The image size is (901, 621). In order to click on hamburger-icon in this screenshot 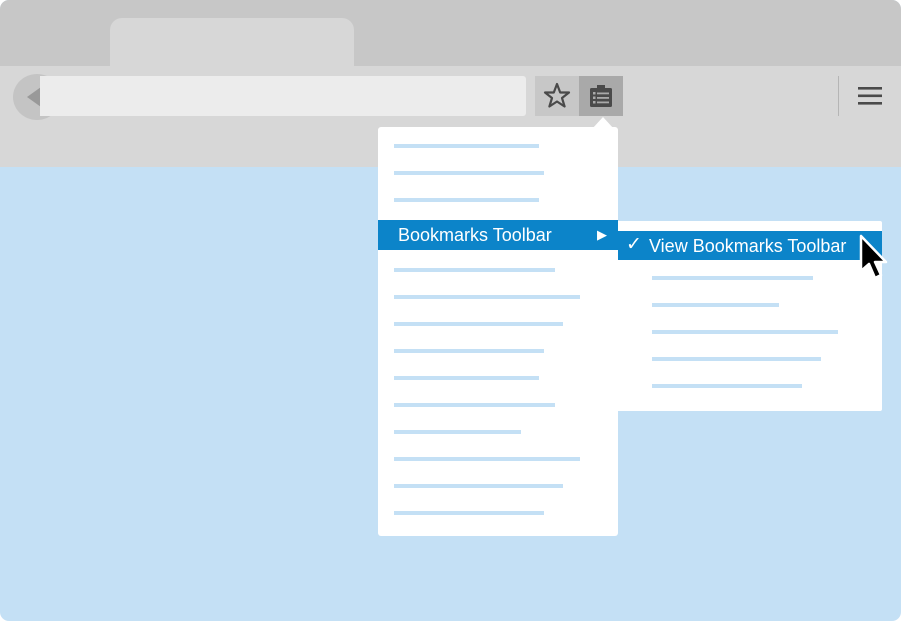, I will do `click(870, 96)`.